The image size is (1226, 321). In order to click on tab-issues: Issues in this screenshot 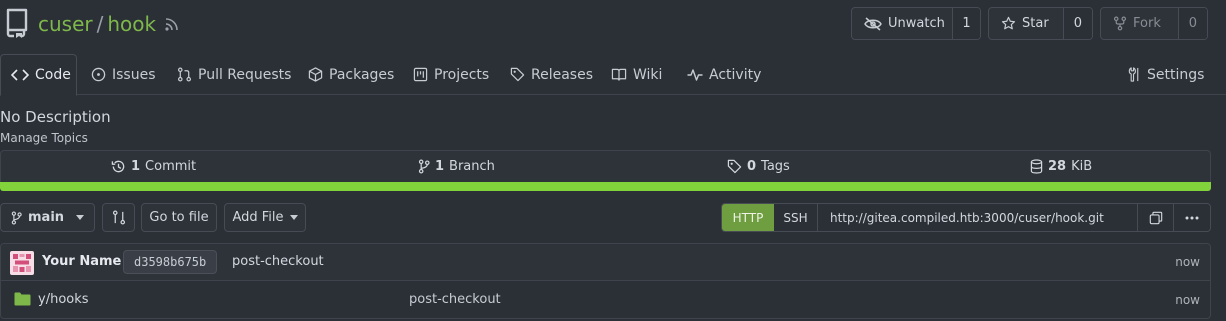, I will do `click(123, 74)`.